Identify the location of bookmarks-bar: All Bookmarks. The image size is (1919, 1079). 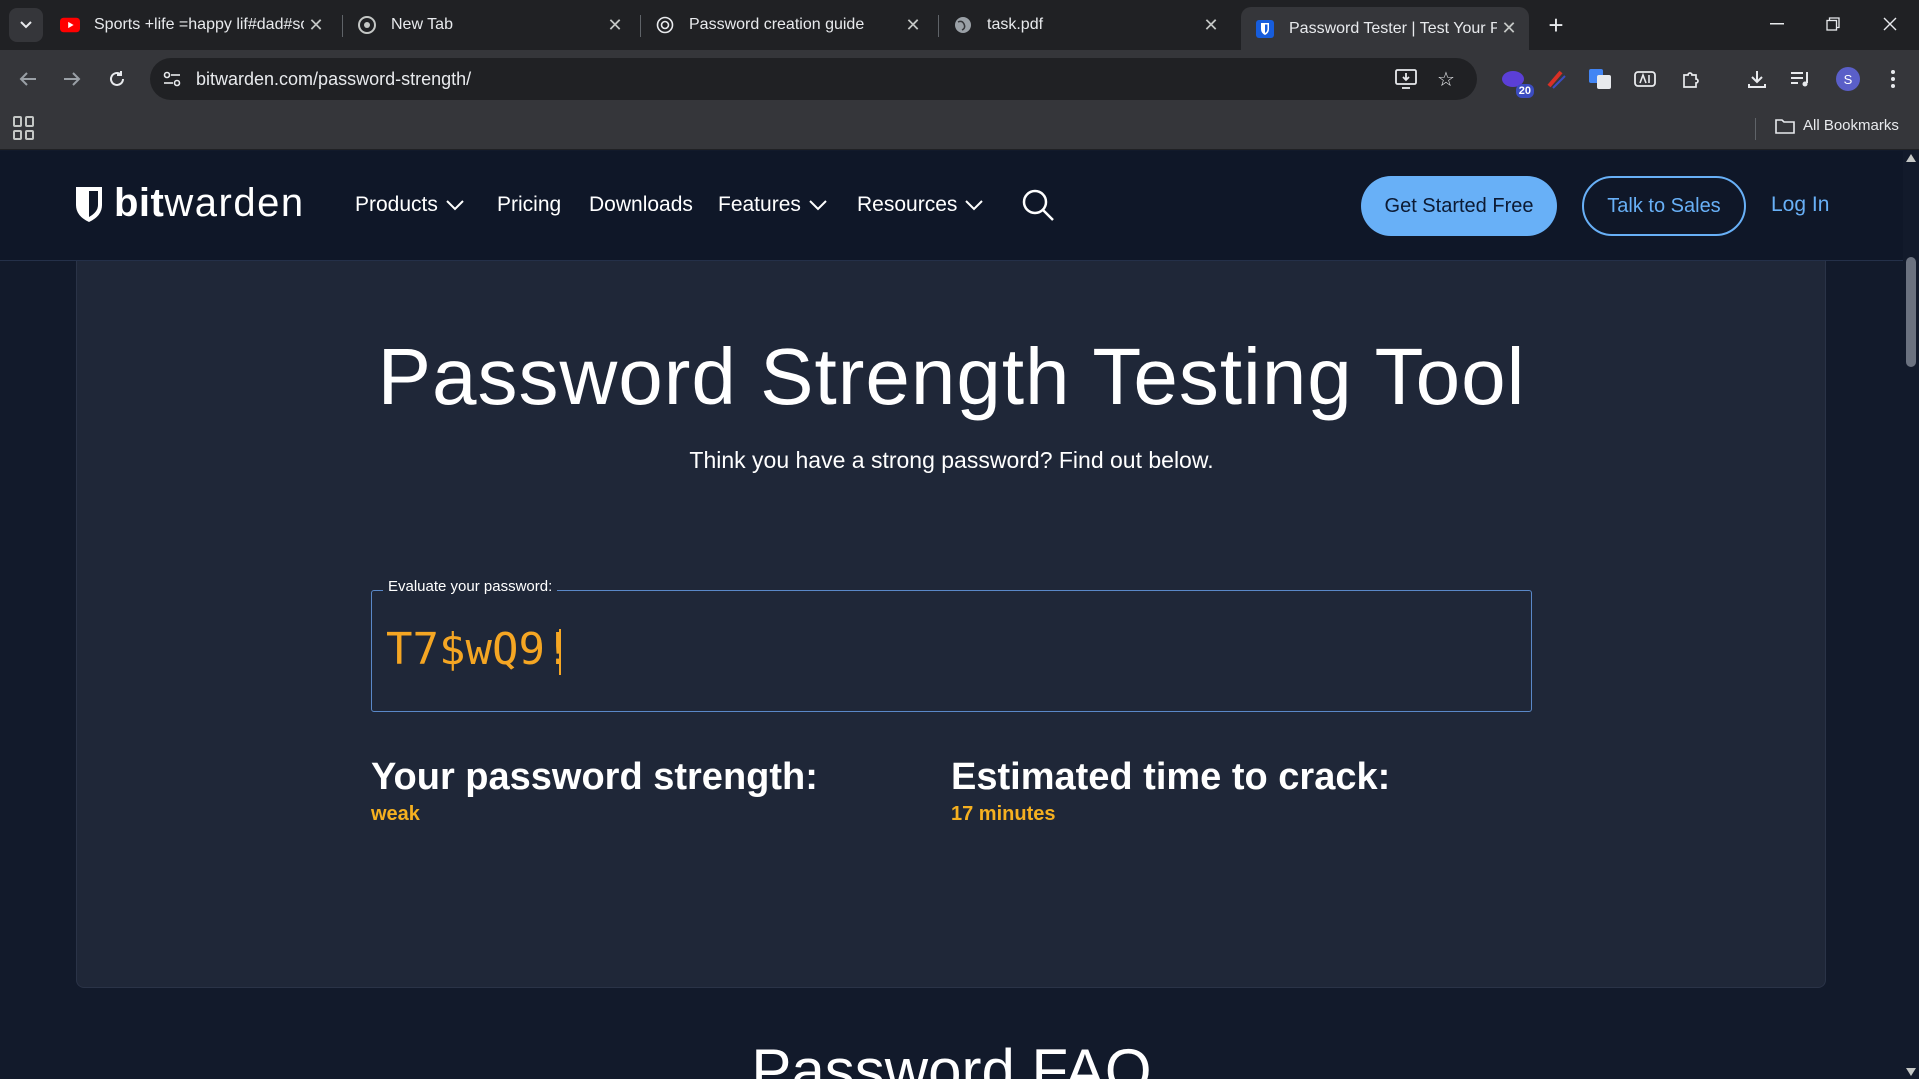
(959, 129).